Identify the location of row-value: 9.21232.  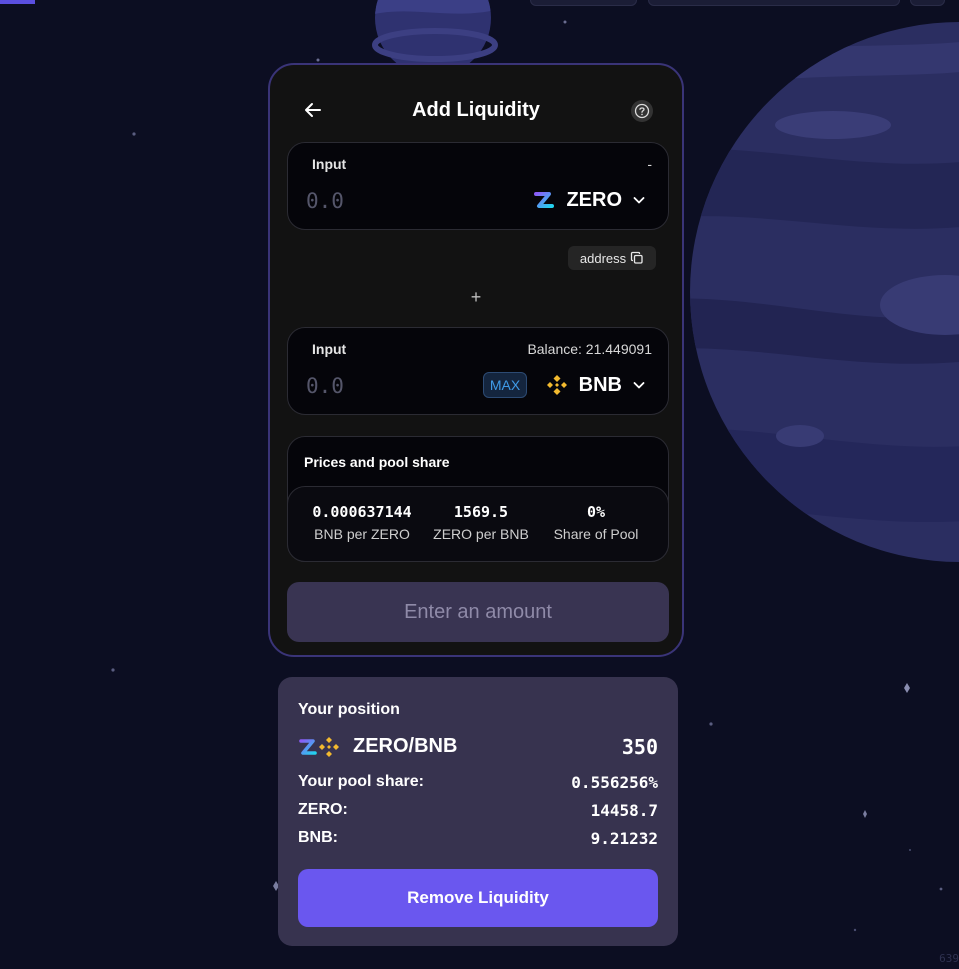
(624, 838).